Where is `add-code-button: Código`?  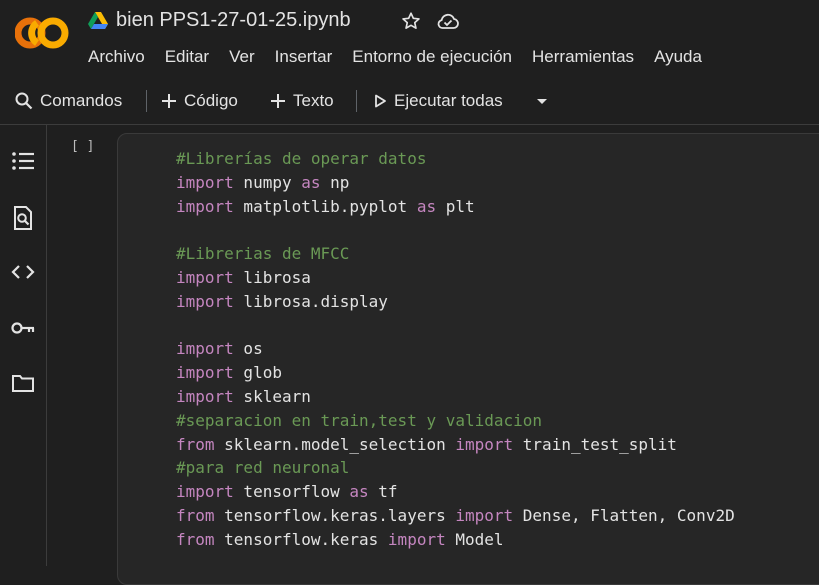
add-code-button: Código is located at coordinates (199, 101).